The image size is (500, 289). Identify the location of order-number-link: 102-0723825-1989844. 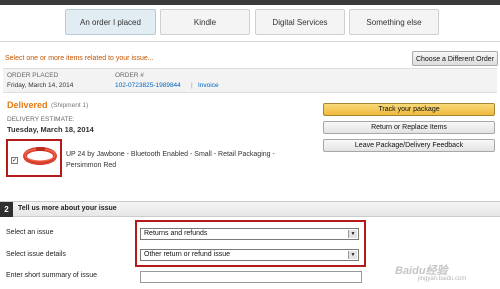
(148, 85).